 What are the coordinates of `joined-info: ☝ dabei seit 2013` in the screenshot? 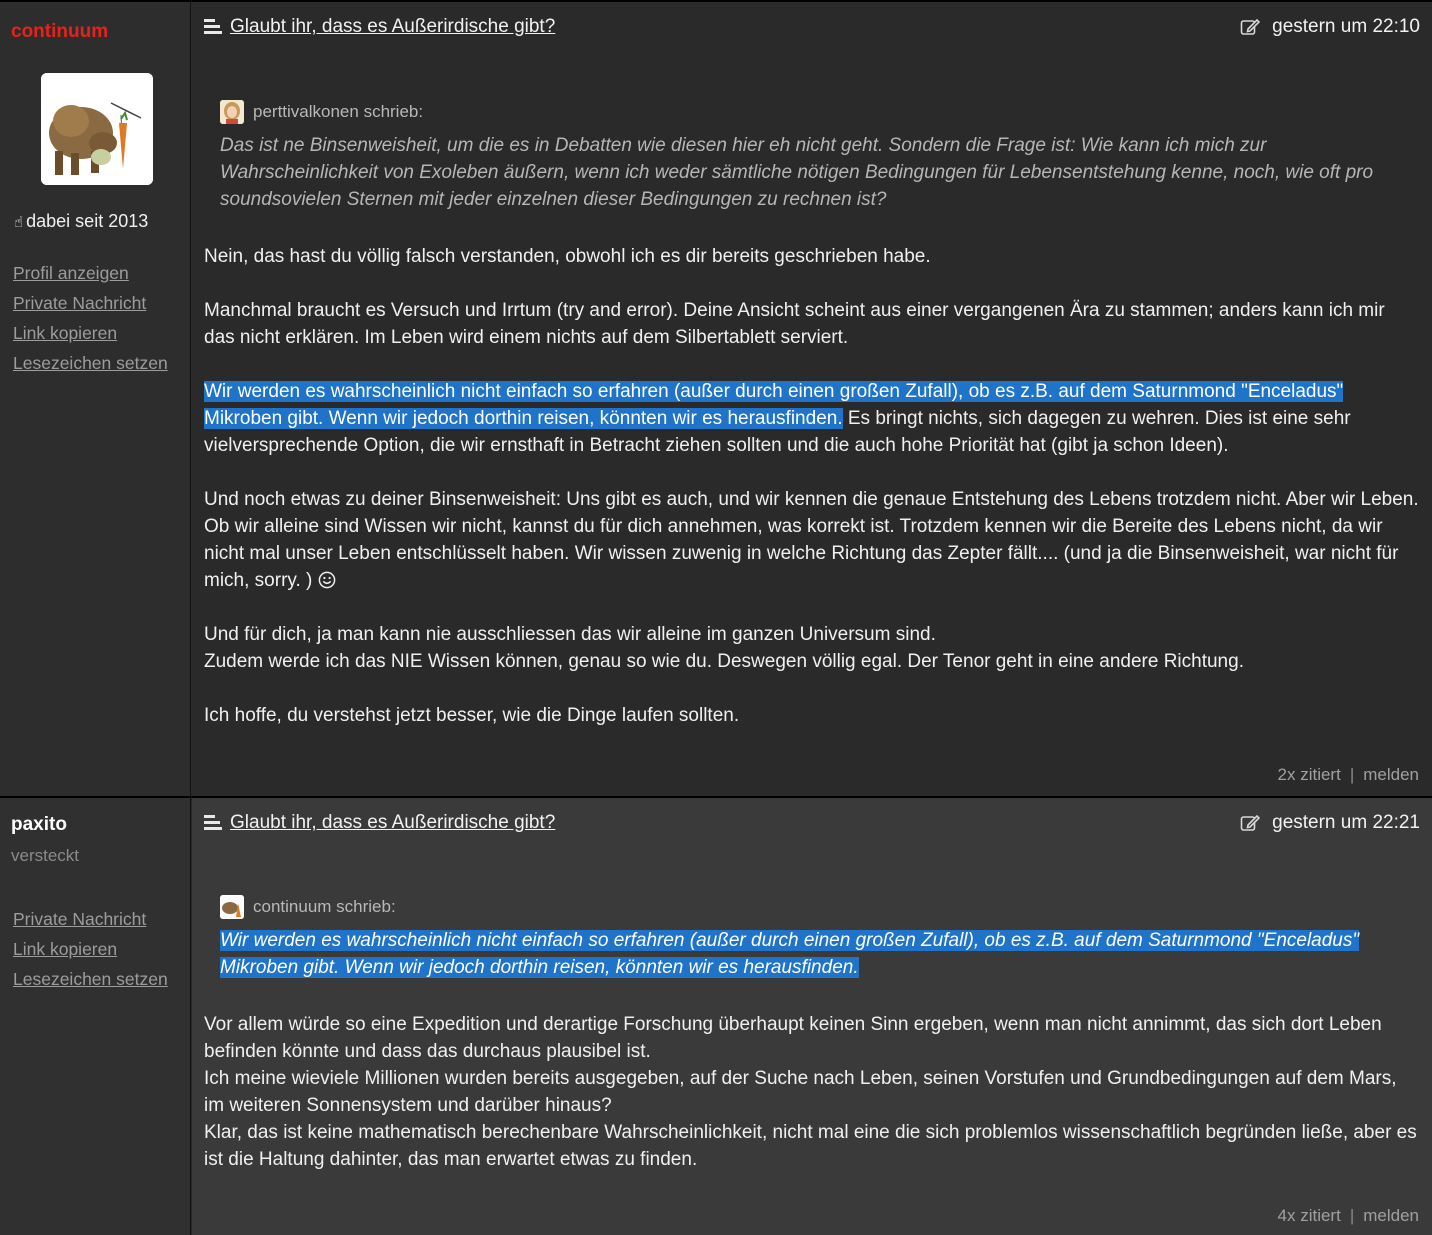 It's located at (81, 221).